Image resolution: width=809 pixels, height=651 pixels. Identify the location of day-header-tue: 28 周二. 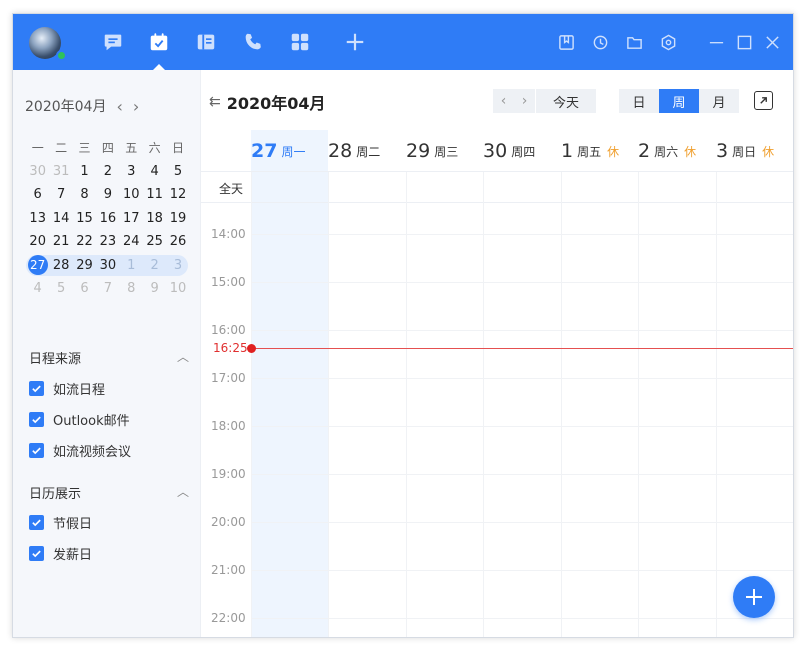
(354, 151).